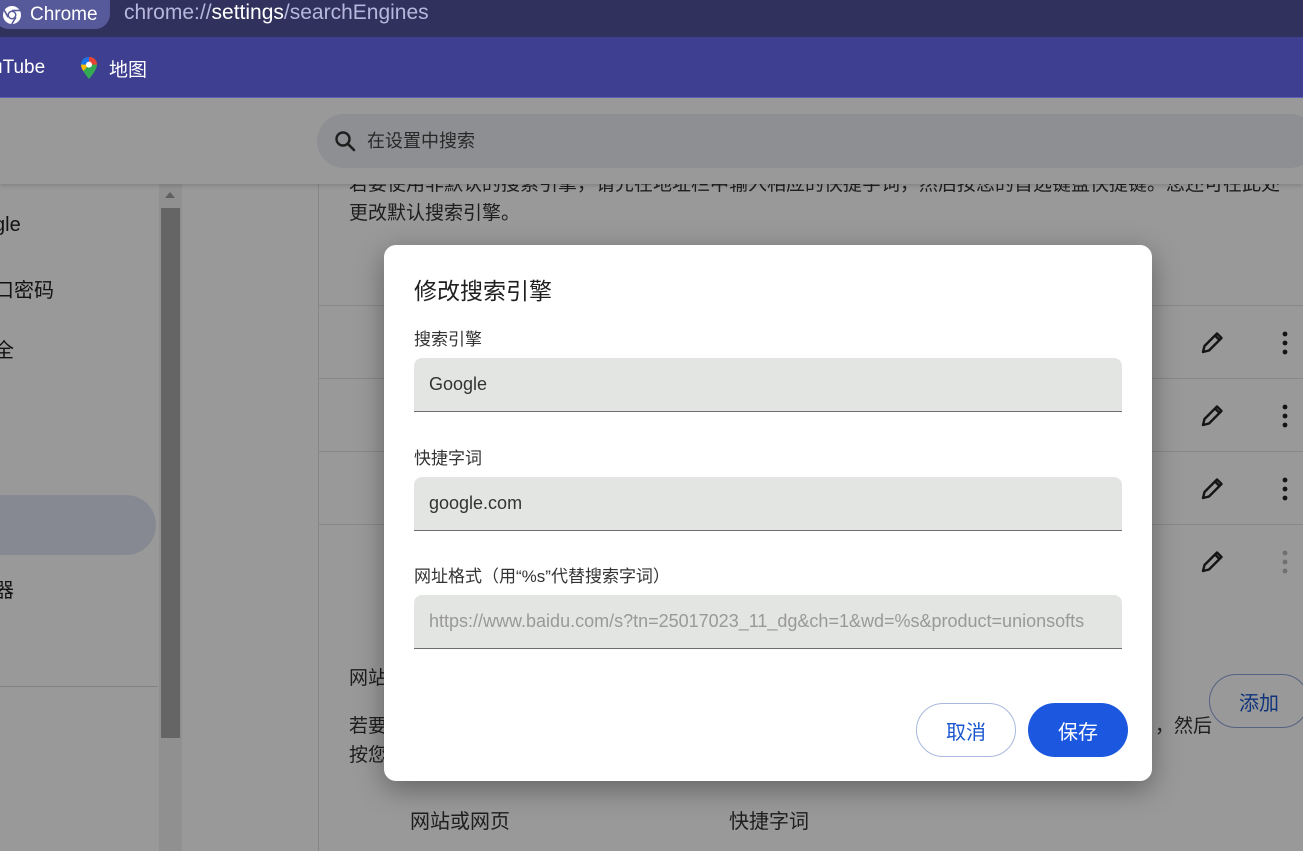 This screenshot has width=1303, height=851. What do you see at coordinates (774, 621) in the screenshot?
I see `url-format-input` at bounding box center [774, 621].